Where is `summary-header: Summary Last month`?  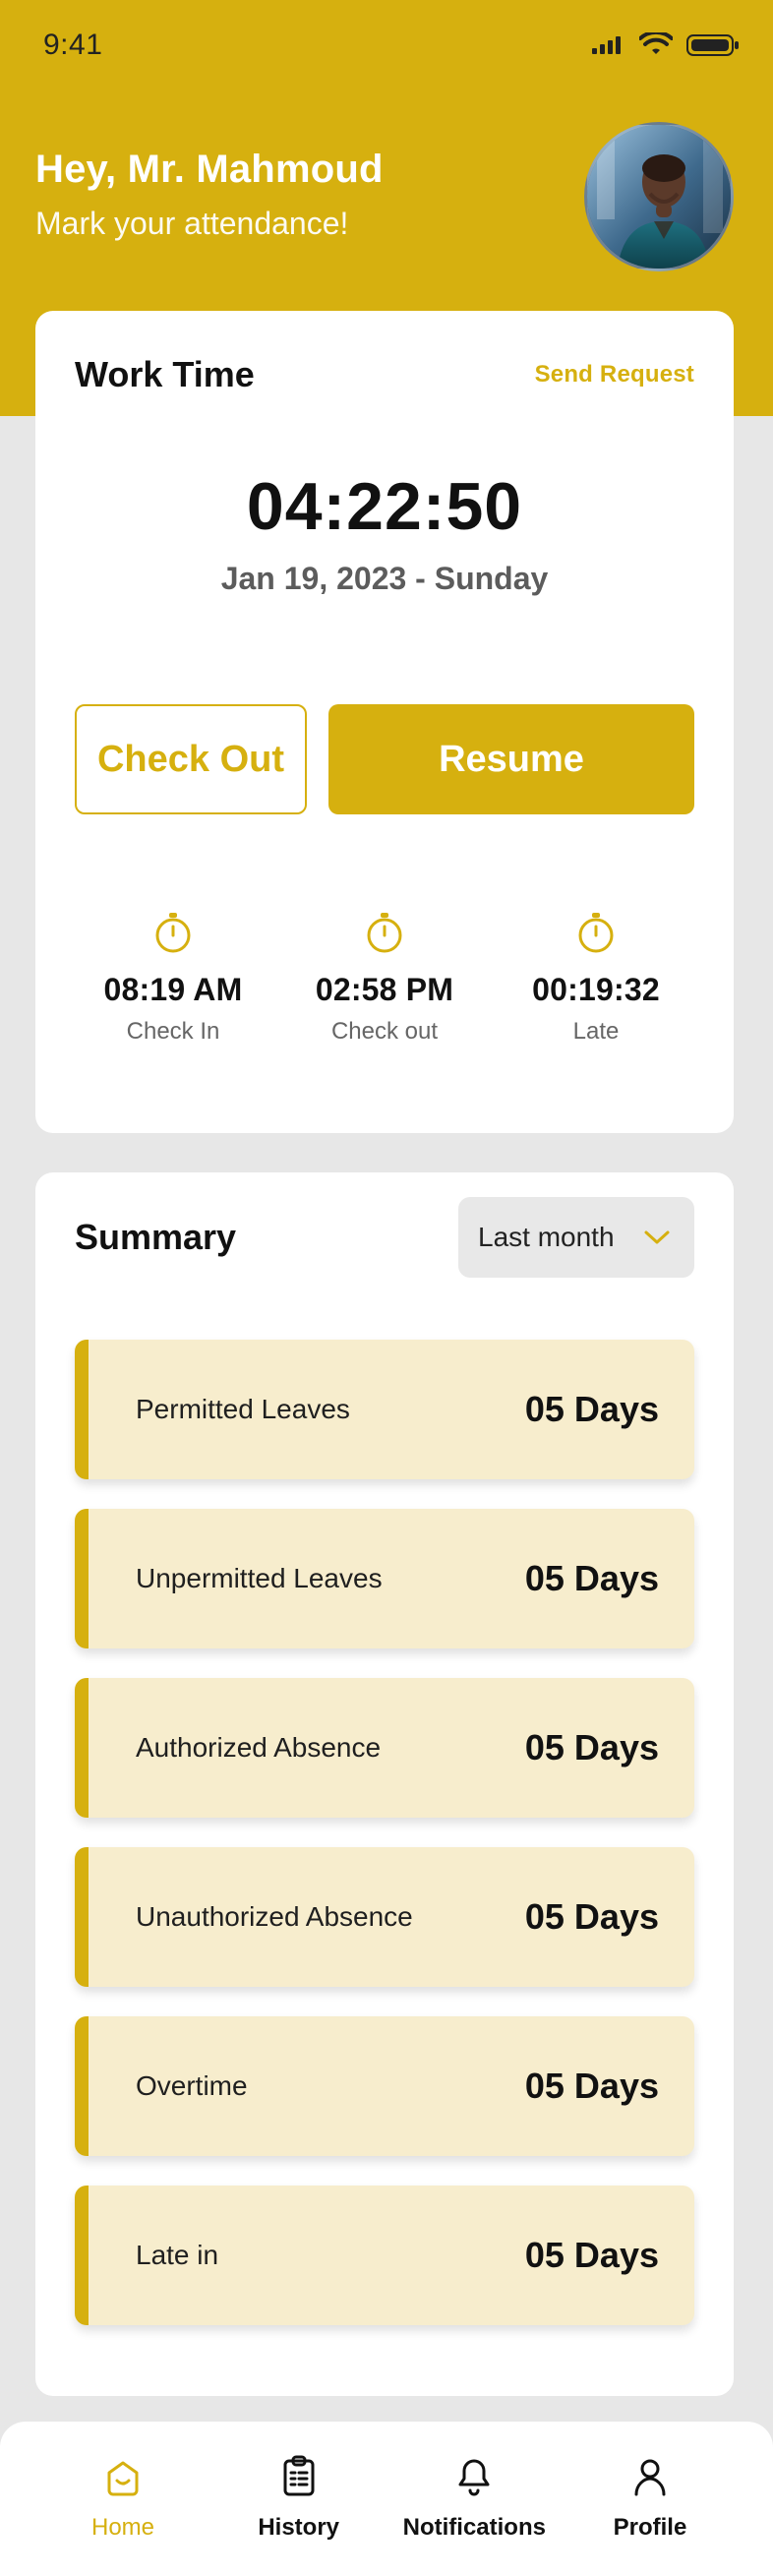
summary-header: Summary Last month is located at coordinates (384, 1238).